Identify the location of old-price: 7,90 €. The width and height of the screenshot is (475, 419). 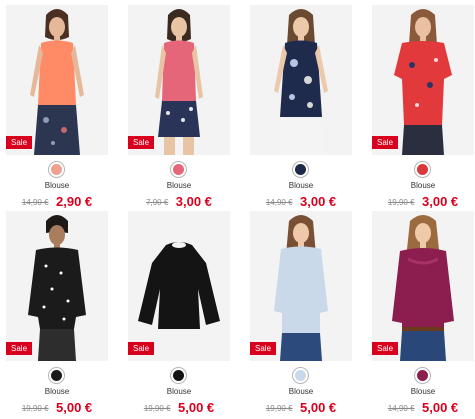
(157, 202).